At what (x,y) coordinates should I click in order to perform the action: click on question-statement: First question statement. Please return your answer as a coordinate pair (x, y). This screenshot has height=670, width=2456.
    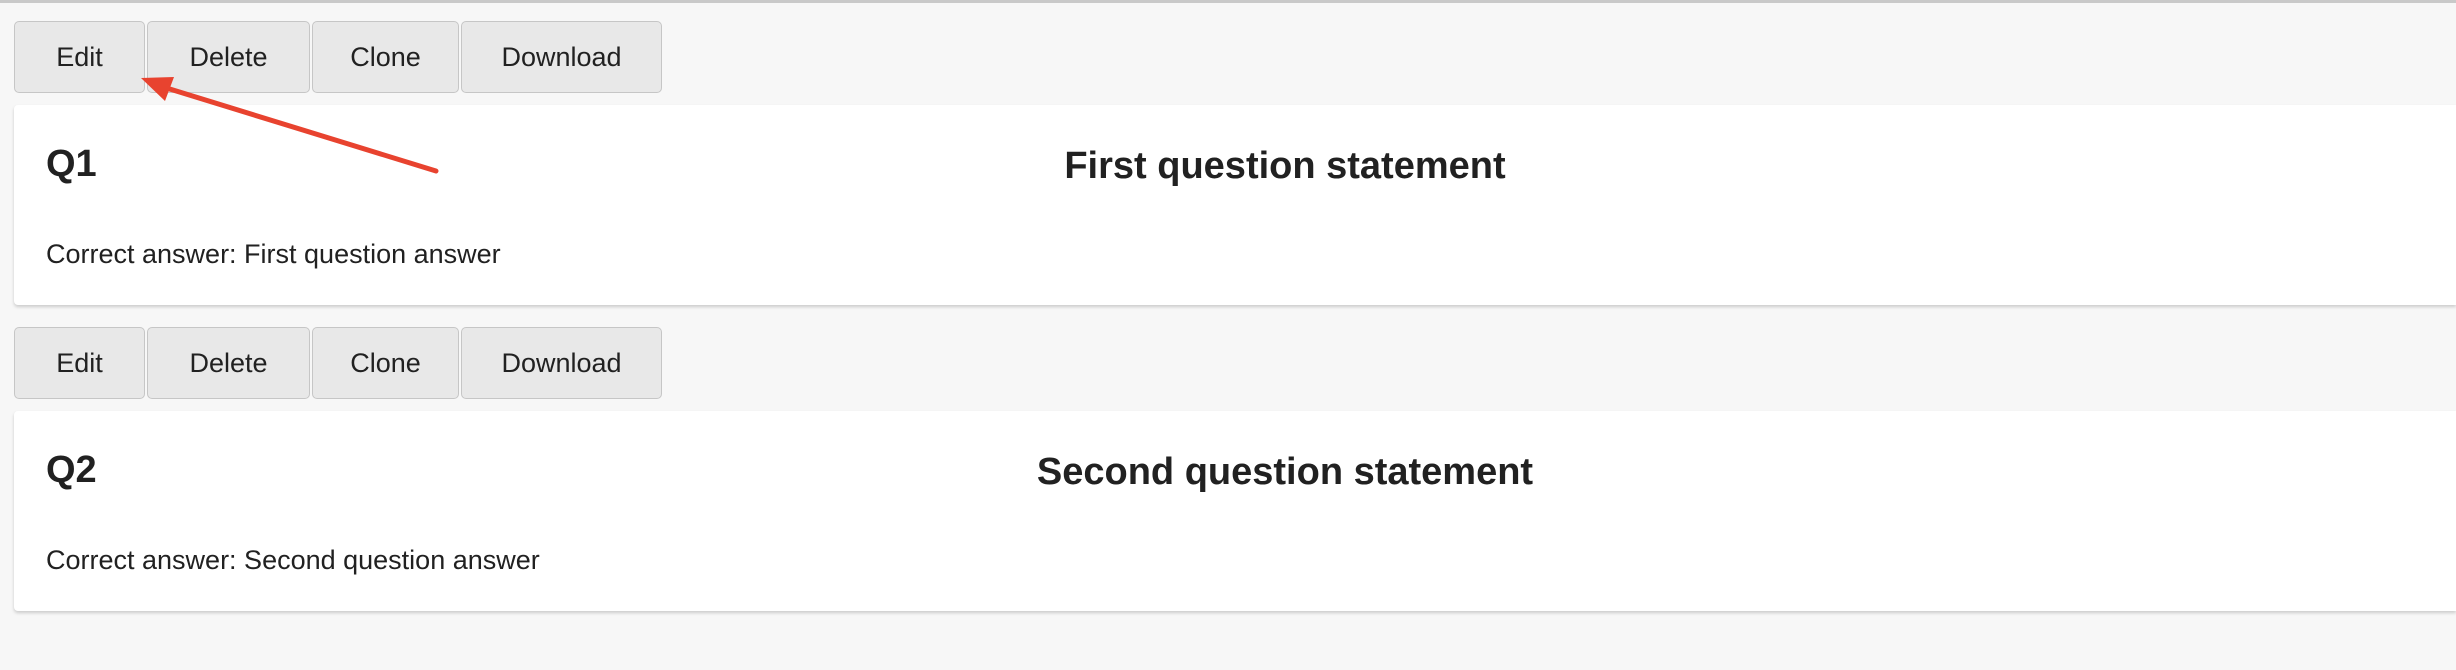
    Looking at the image, I should click on (1285, 166).